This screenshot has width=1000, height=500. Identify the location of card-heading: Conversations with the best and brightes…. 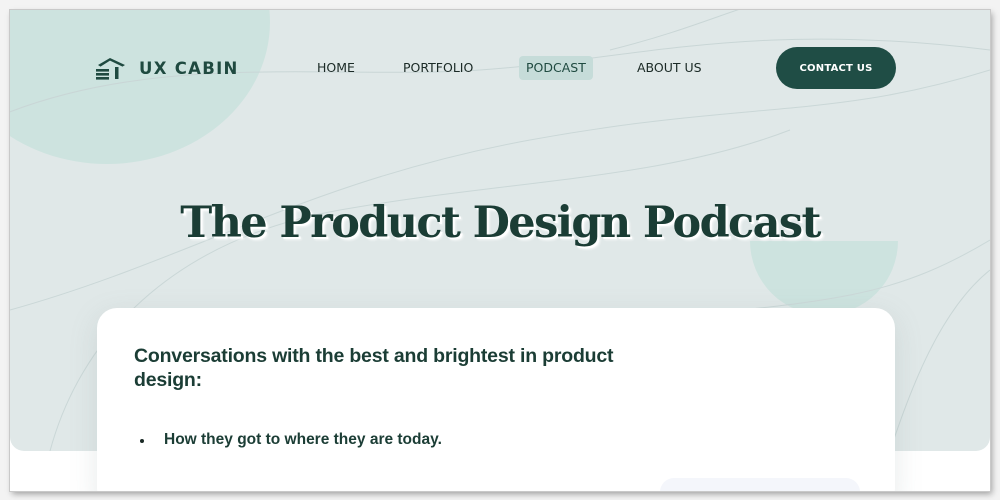
(374, 368).